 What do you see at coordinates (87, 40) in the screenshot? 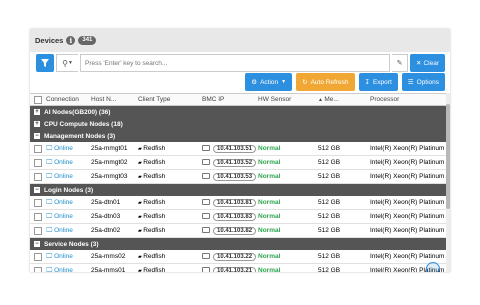
I see `device-count-badge: 341` at bounding box center [87, 40].